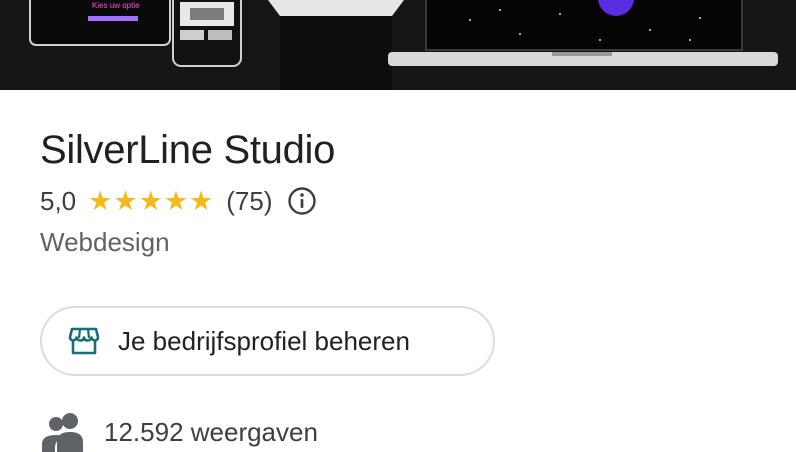  What do you see at coordinates (105, 242) in the screenshot?
I see `business-category: Webdesign` at bounding box center [105, 242].